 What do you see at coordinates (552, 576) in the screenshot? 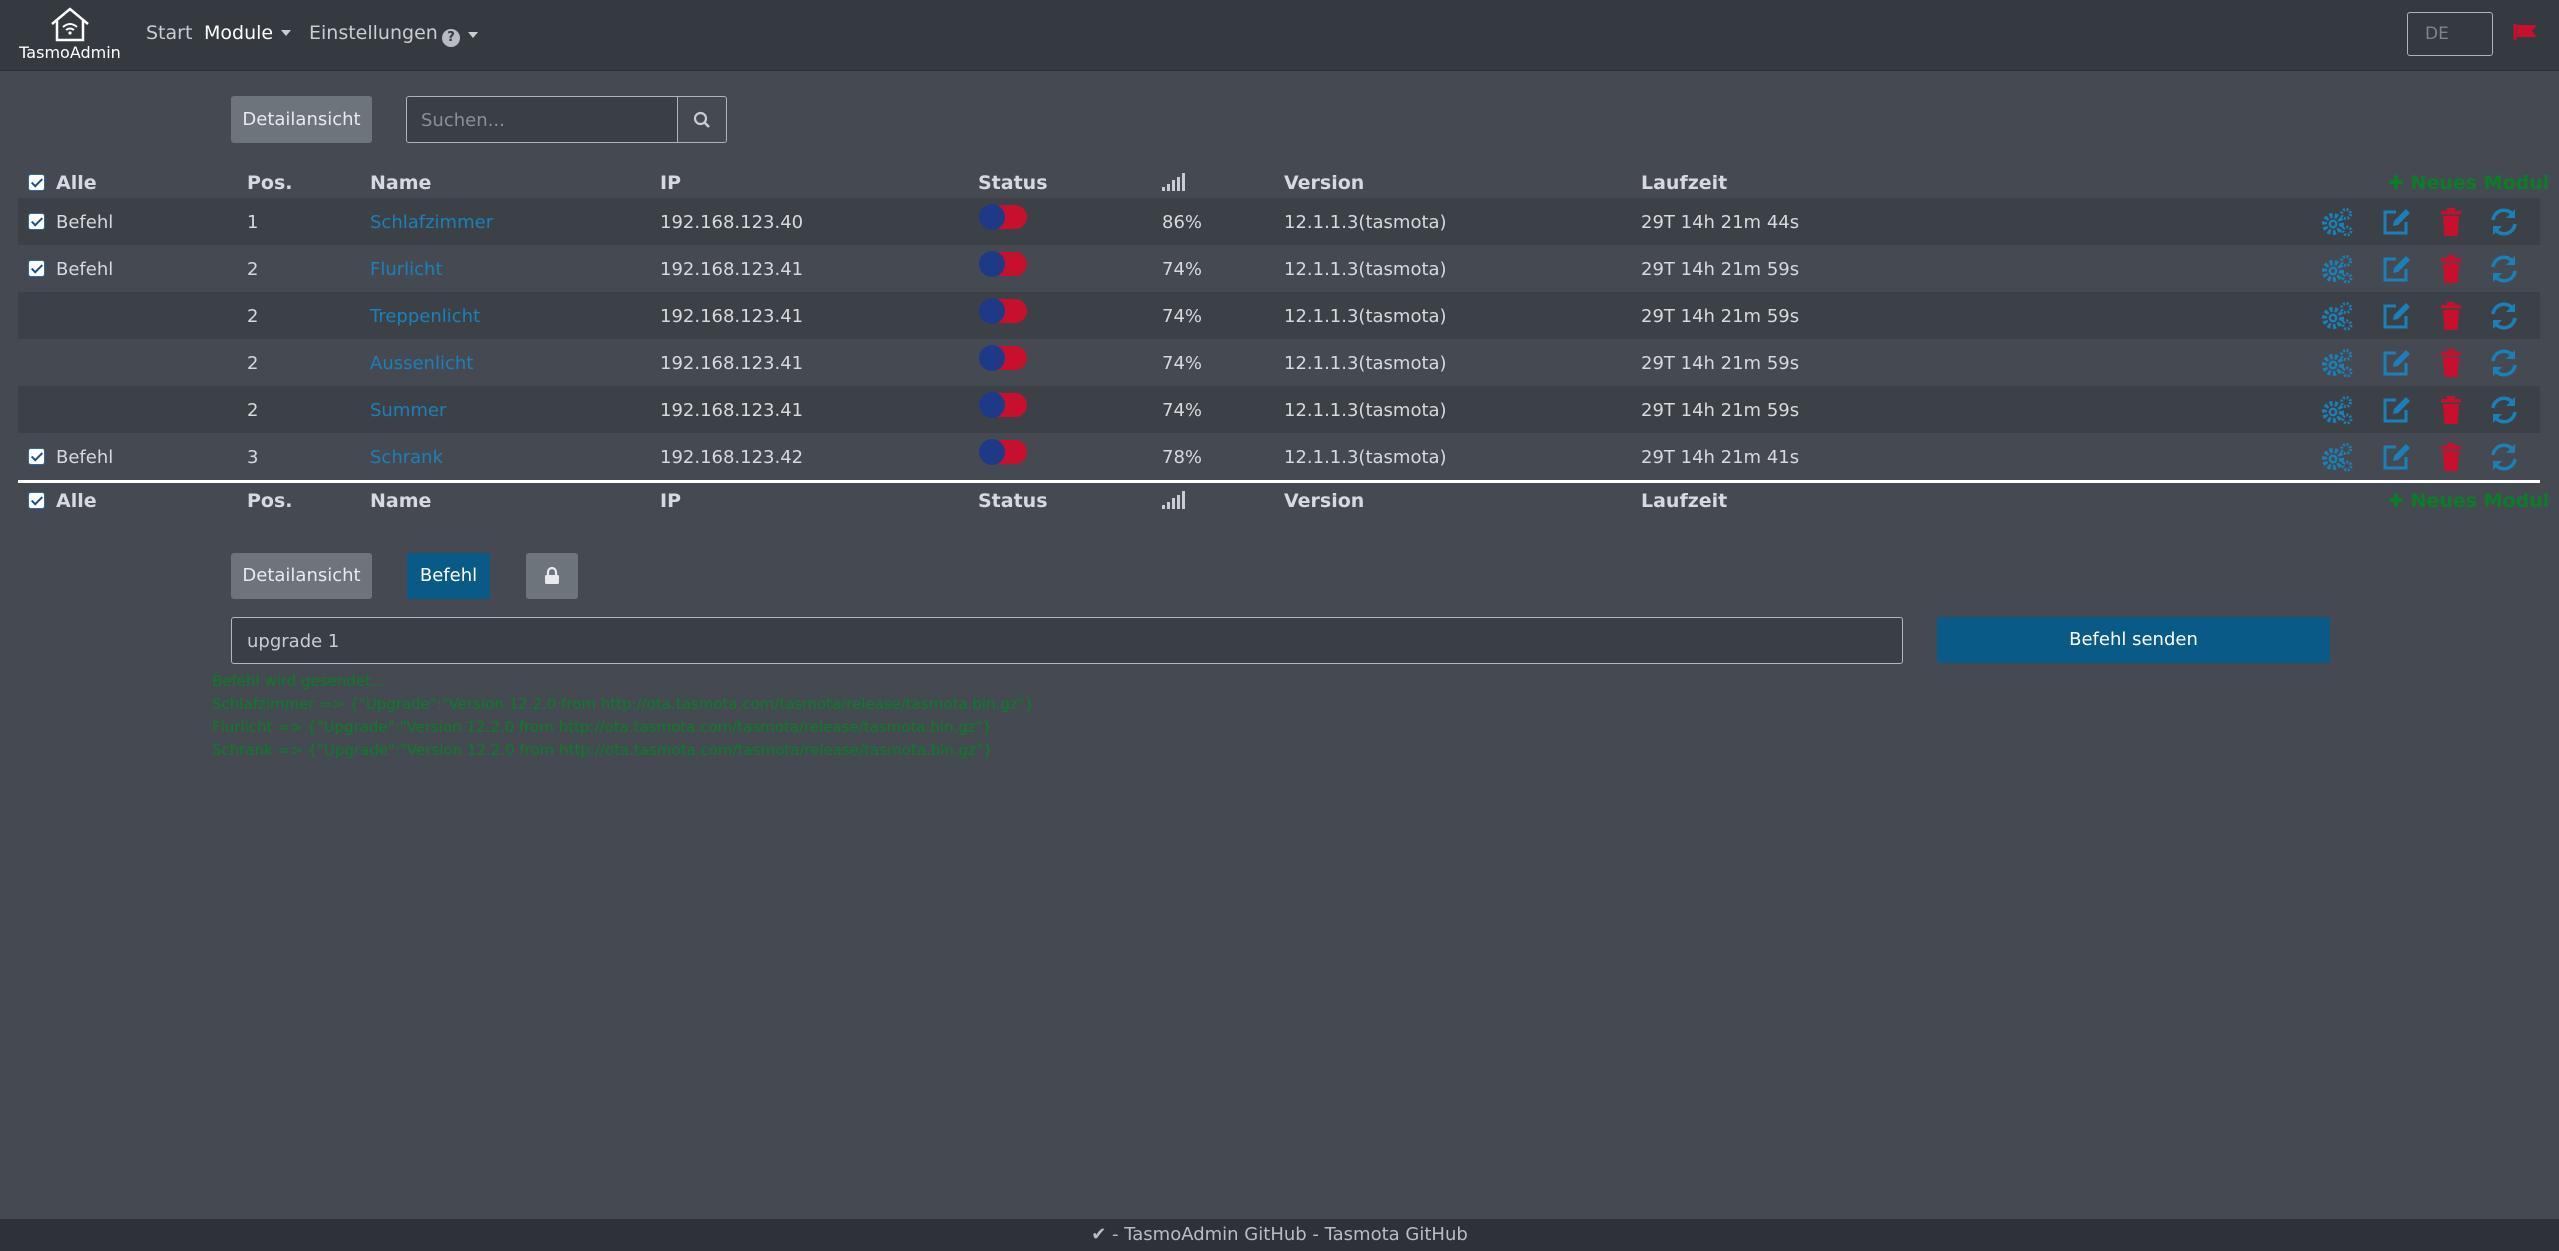
I see `lock-button` at bounding box center [552, 576].